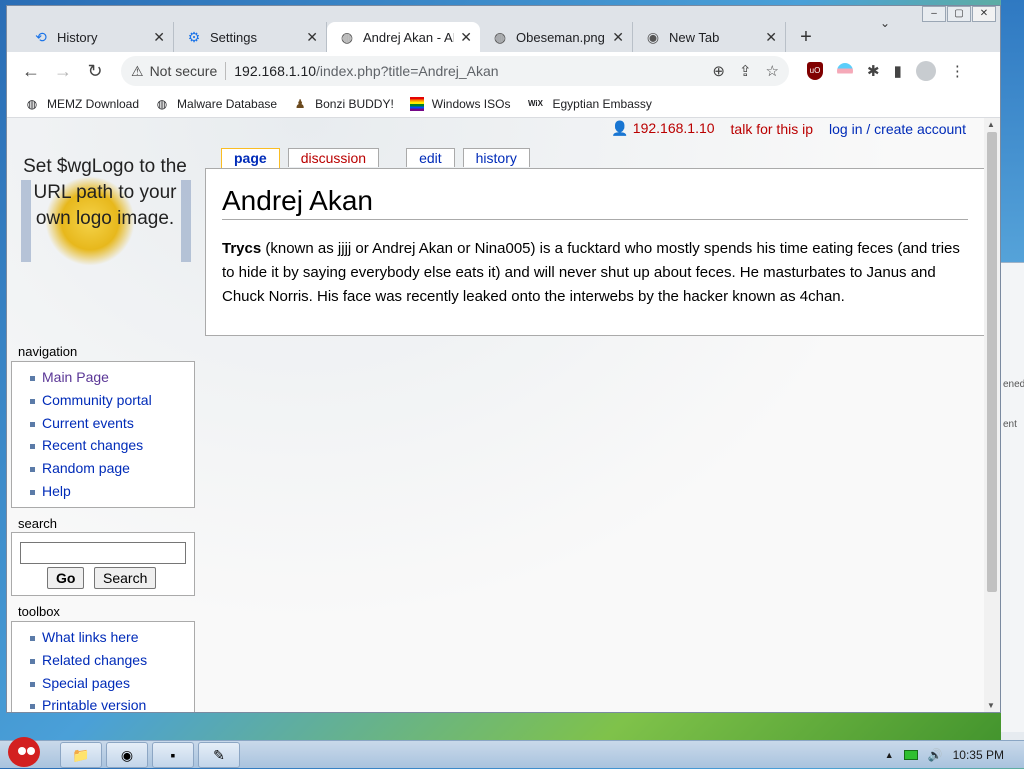 The height and width of the screenshot is (769, 1024). I want to click on nav-random-page: Random page, so click(111, 468).